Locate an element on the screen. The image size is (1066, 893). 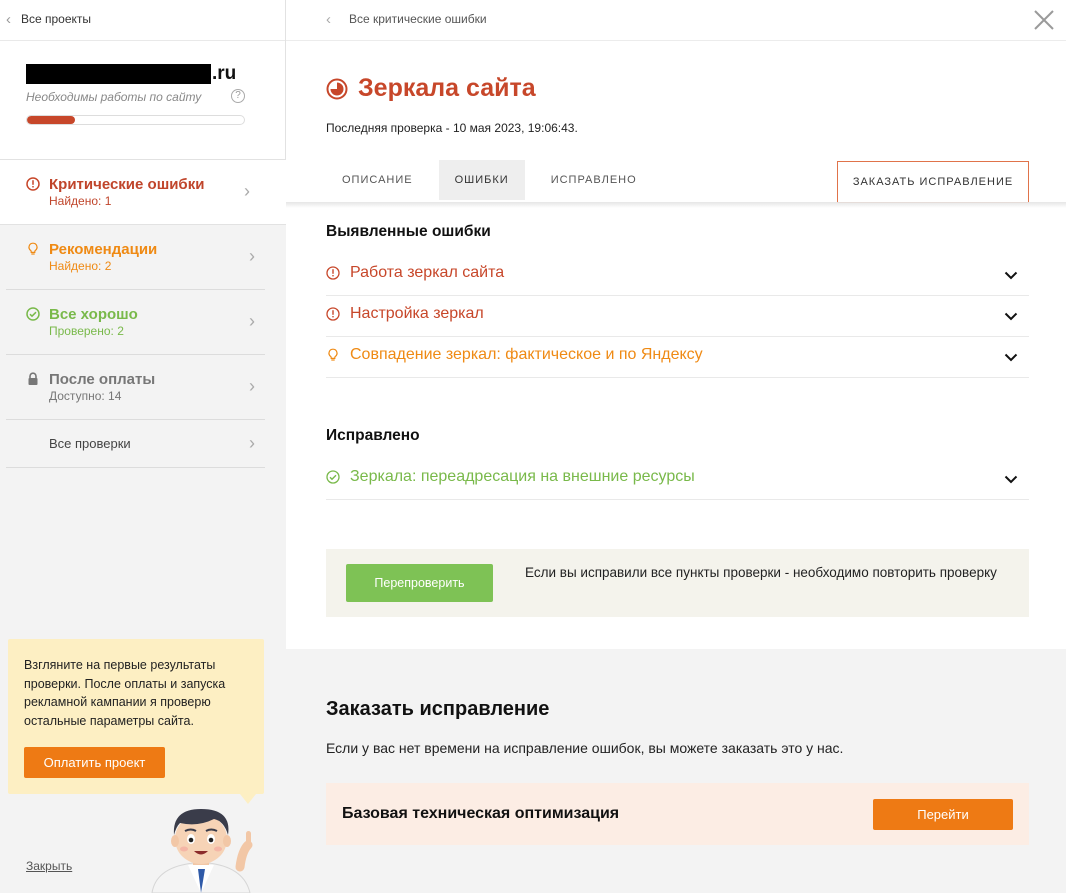
sidebar-item-all-good: Все хорошо Проверено: 2 › is located at coordinates (135, 322).